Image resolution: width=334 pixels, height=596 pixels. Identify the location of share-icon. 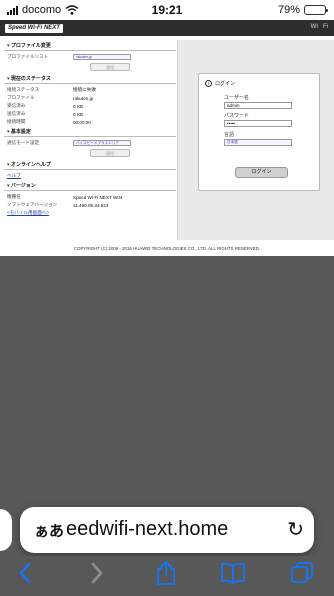
(166, 573).